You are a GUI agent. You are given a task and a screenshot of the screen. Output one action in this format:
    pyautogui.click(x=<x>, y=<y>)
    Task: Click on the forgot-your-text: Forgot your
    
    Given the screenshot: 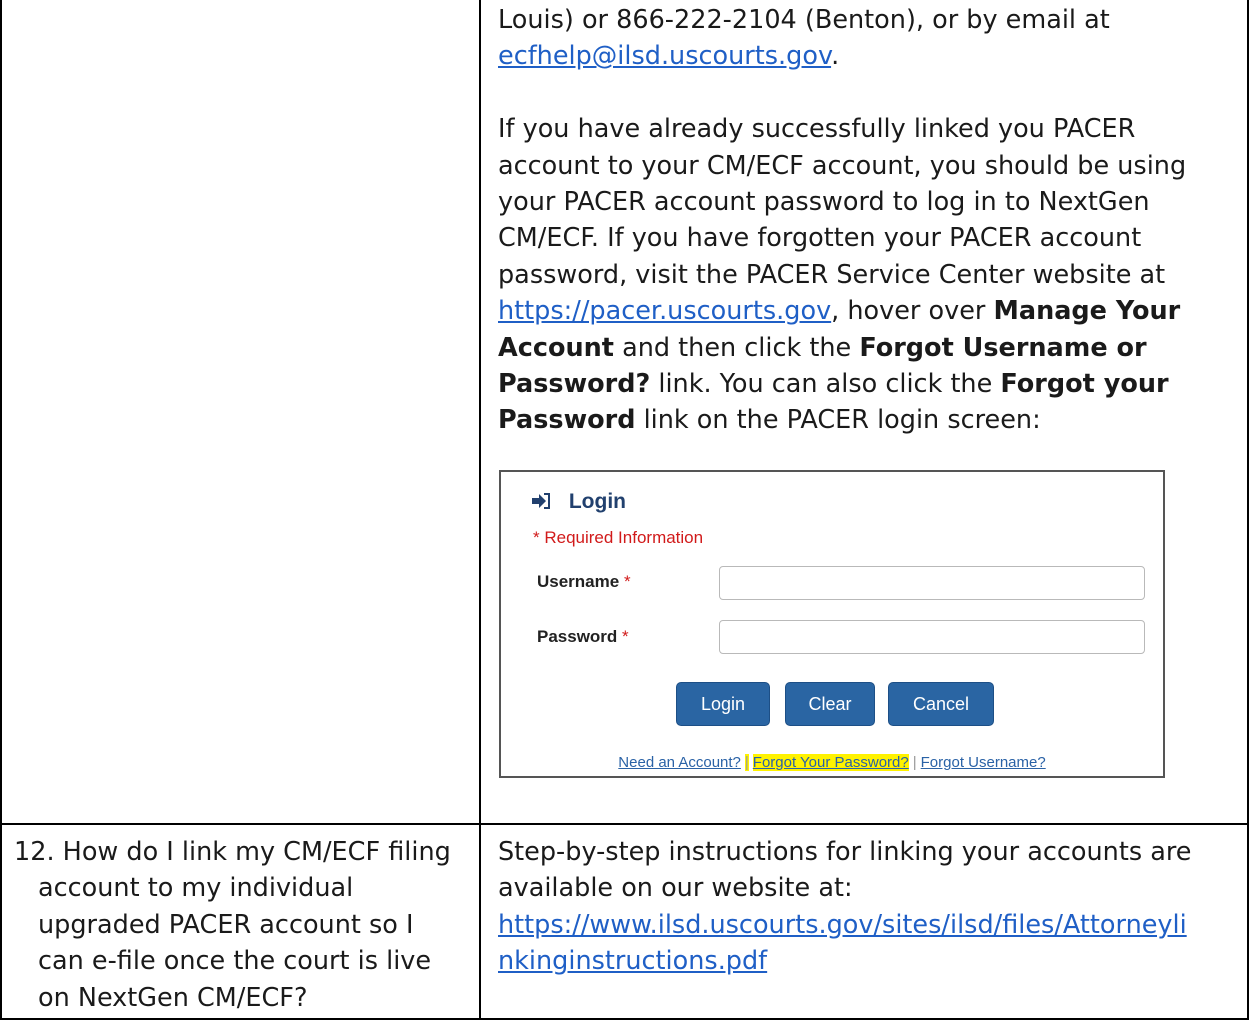 What is the action you would take?
    pyautogui.click(x=1084, y=384)
    